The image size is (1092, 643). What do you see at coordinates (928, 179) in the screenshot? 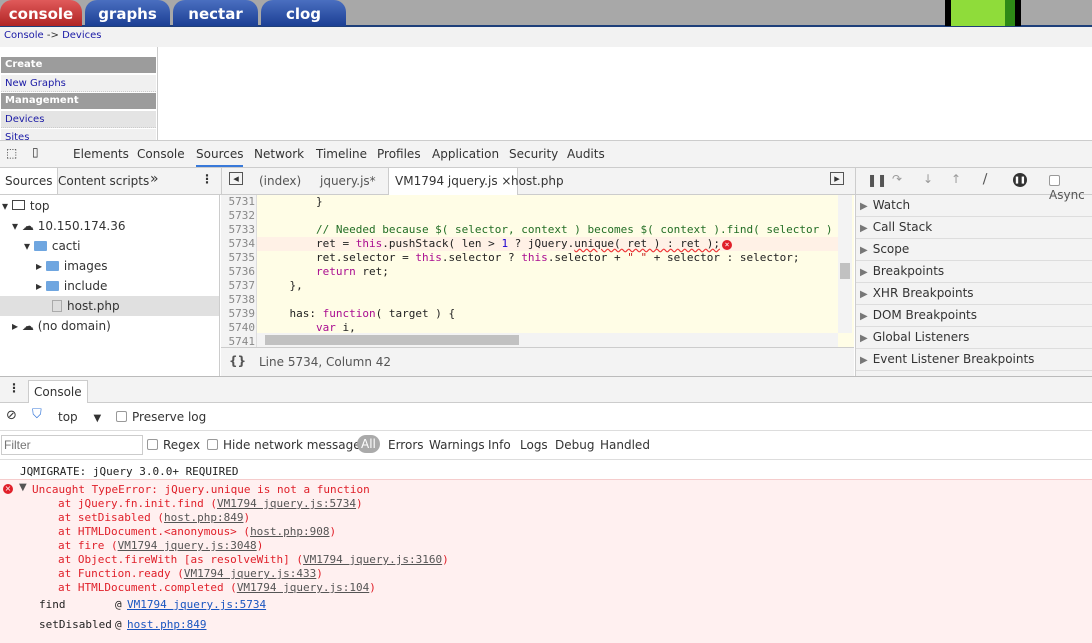
I see `step-into-icon: ↓` at bounding box center [928, 179].